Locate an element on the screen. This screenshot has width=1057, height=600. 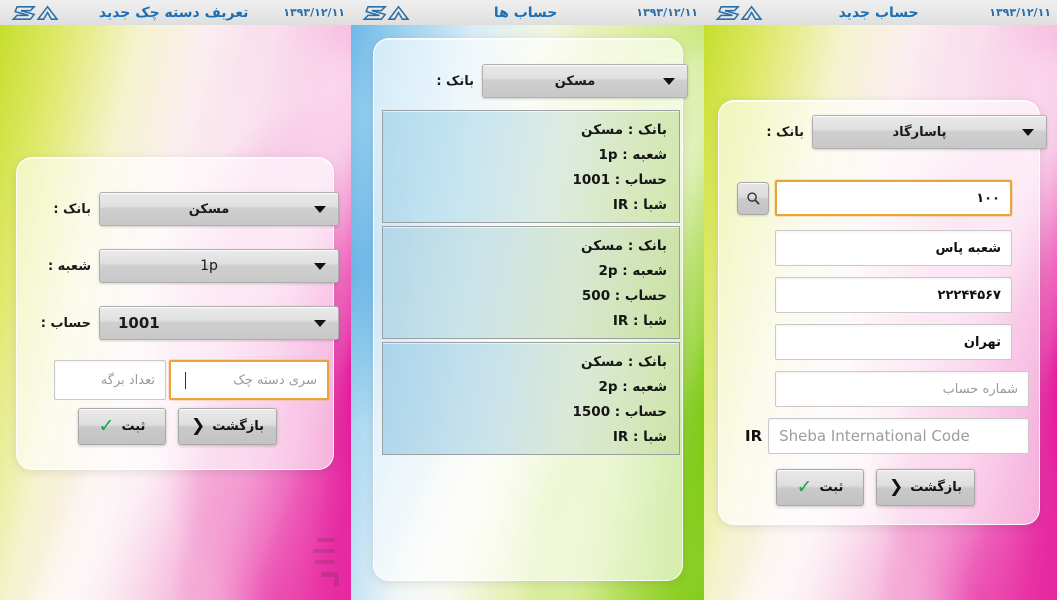
branch-code-input: ۱۰۰ is located at coordinates (893, 198).